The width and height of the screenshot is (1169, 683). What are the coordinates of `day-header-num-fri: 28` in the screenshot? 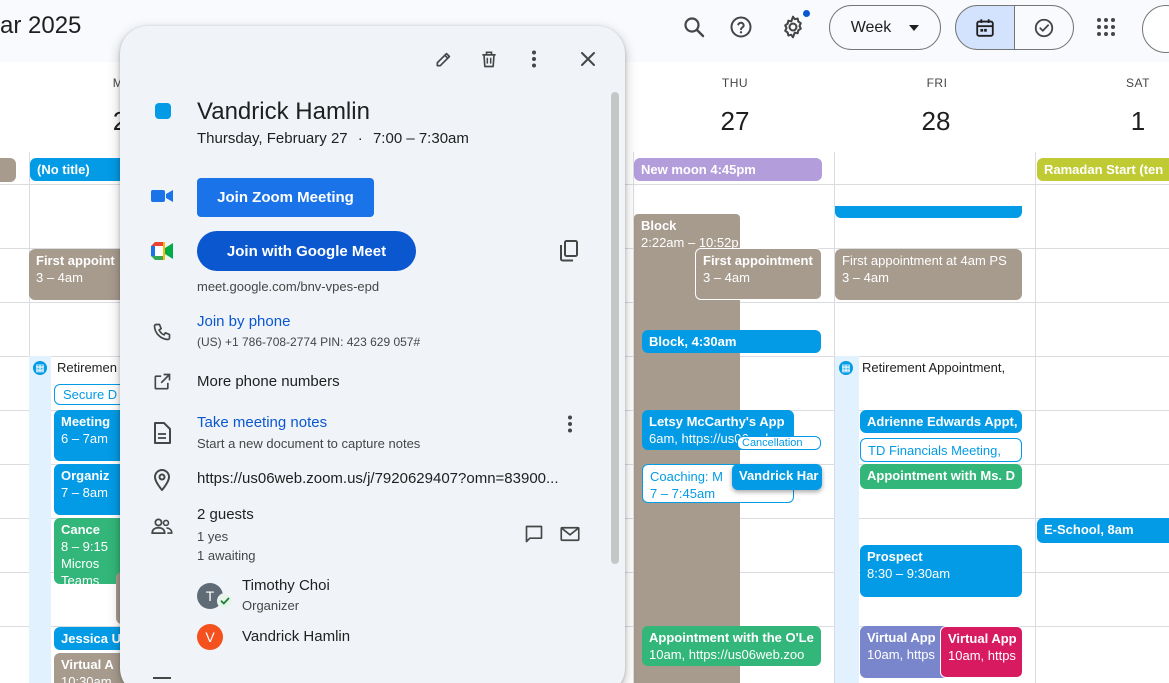 It's located at (936, 121).